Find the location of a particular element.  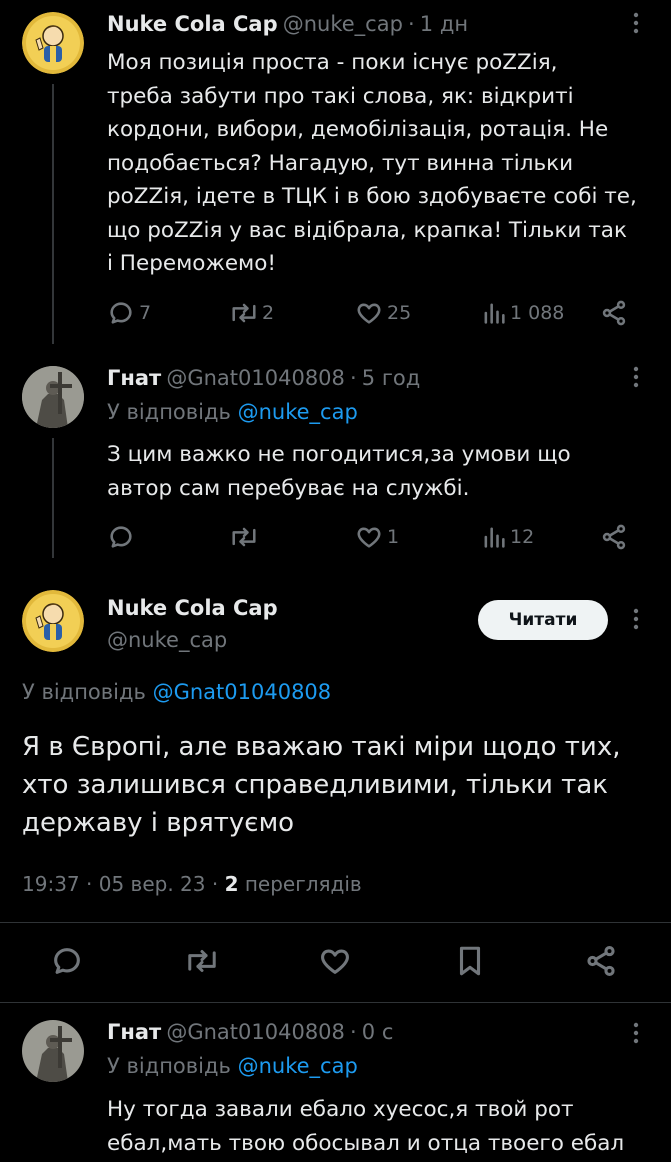

reply-button: 7 is located at coordinates (129, 313).